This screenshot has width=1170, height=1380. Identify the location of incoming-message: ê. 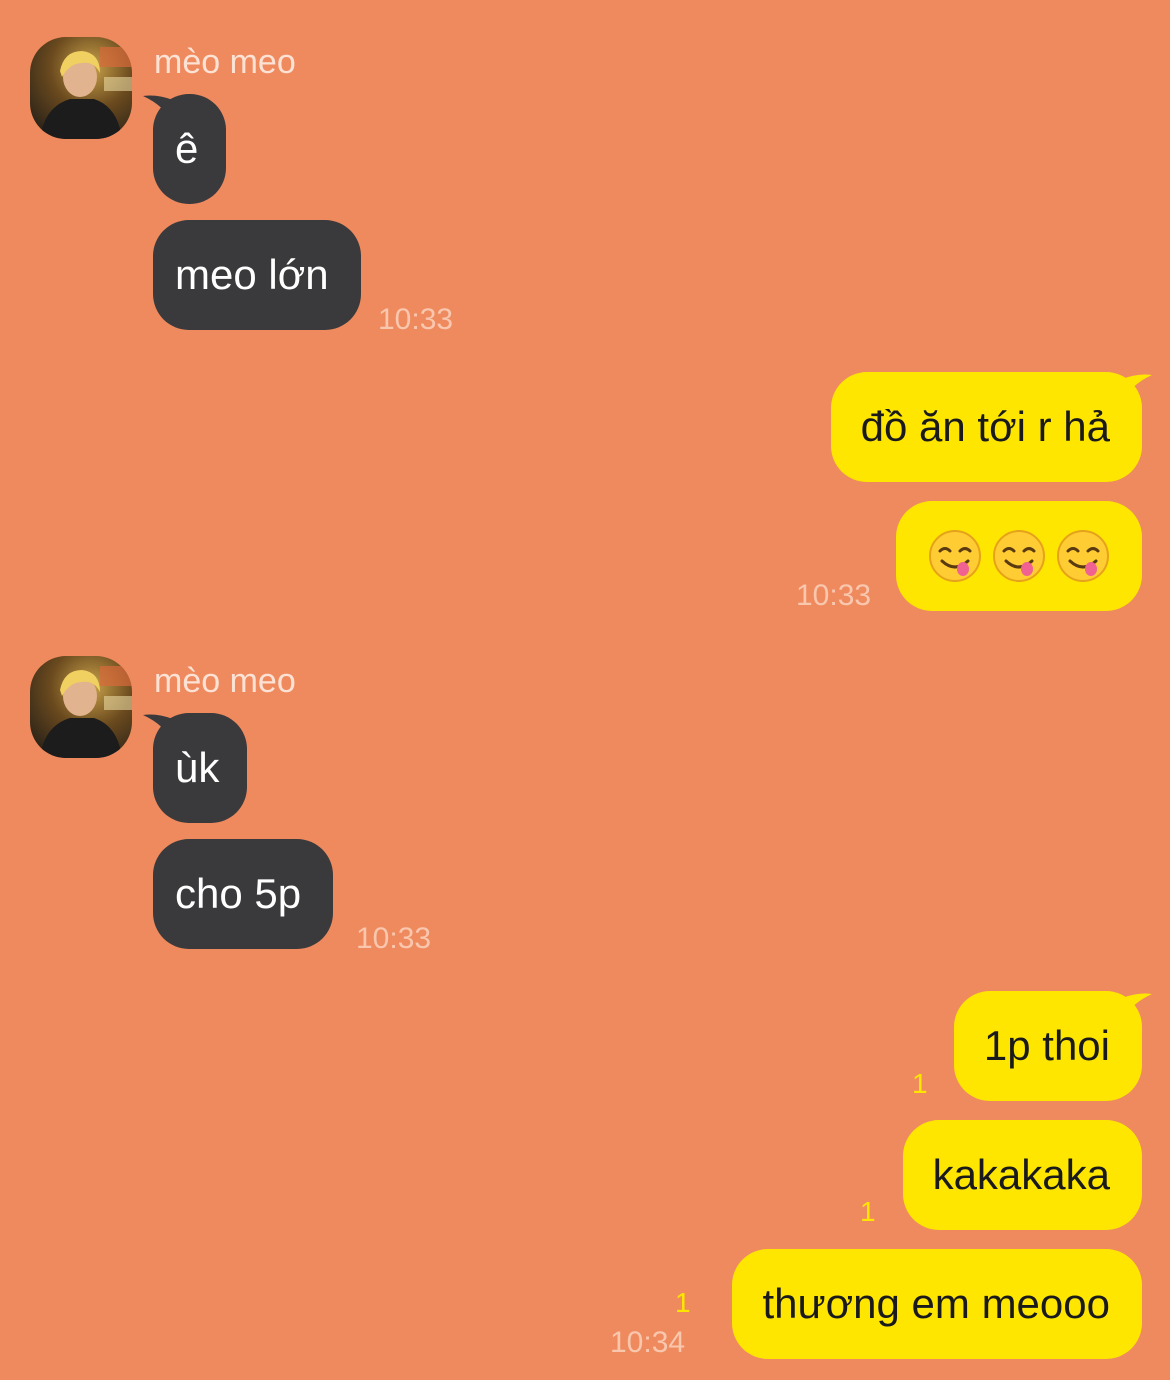
(189, 149).